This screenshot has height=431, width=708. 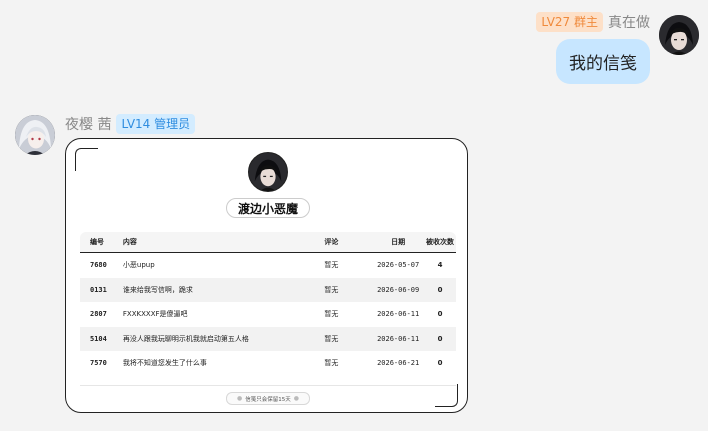 I want to click on self-message-meta: LV27 群主 真在做, so click(x=593, y=22).